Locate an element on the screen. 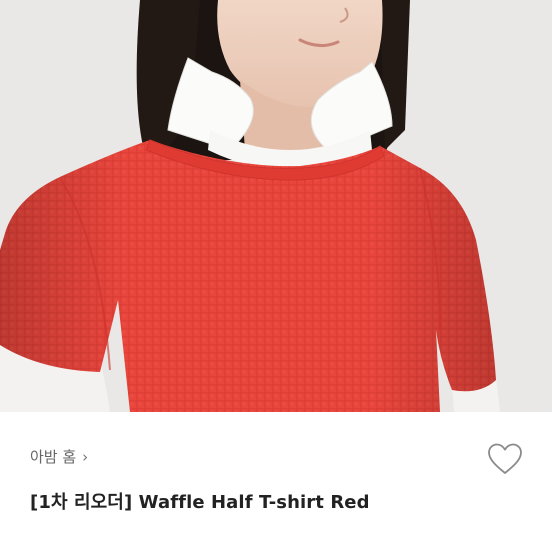  brand-name: 아밤 홈 is located at coordinates (53, 457).